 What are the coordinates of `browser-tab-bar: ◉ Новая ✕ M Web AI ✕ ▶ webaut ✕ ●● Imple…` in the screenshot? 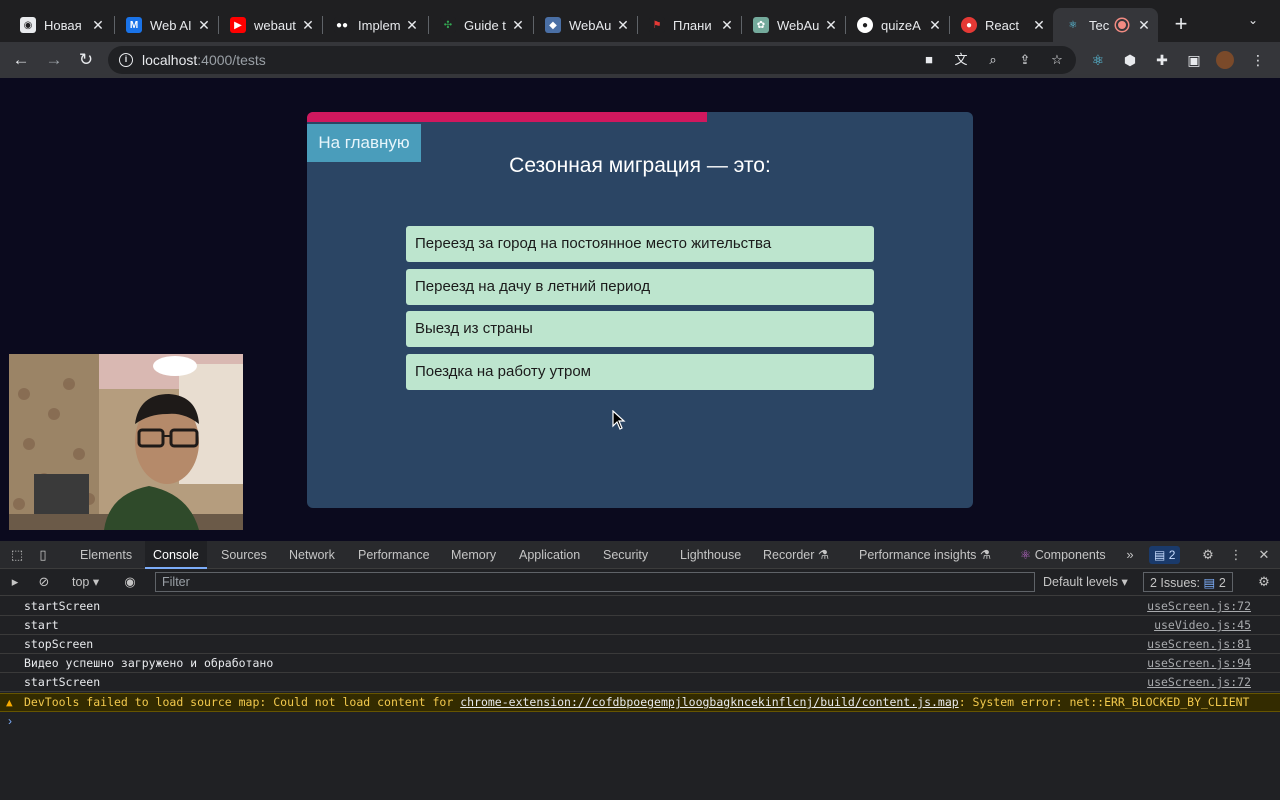 It's located at (640, 21).